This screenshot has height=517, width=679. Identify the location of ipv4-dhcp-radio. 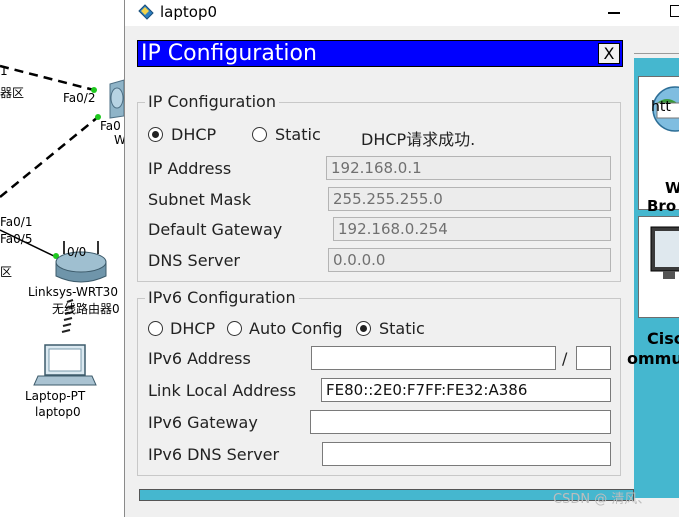
(155, 134).